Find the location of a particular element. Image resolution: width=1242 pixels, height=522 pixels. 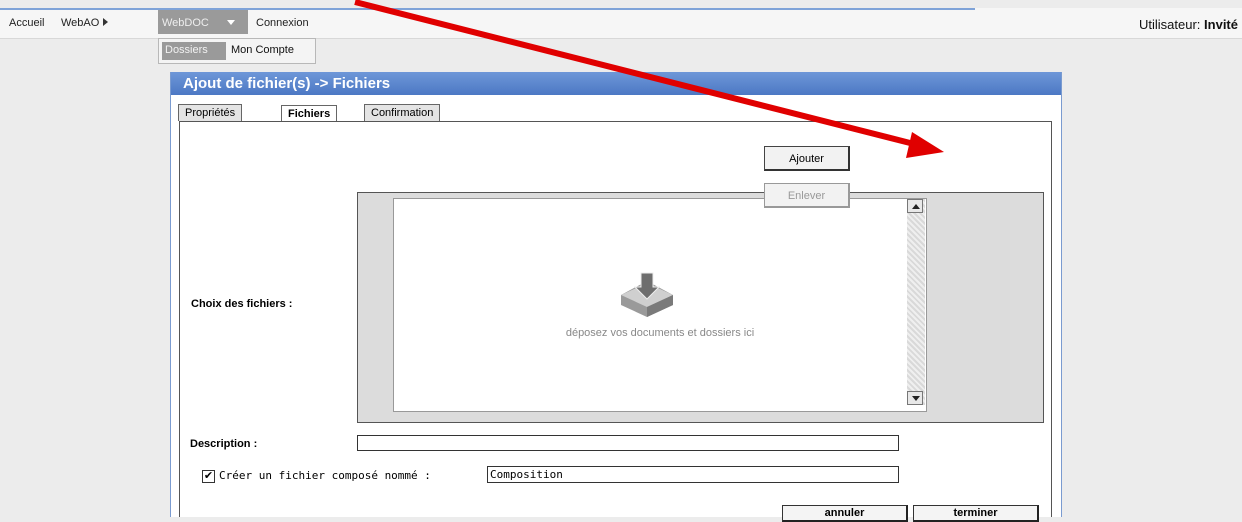

nav-accueil: Accueil is located at coordinates (26, 23).